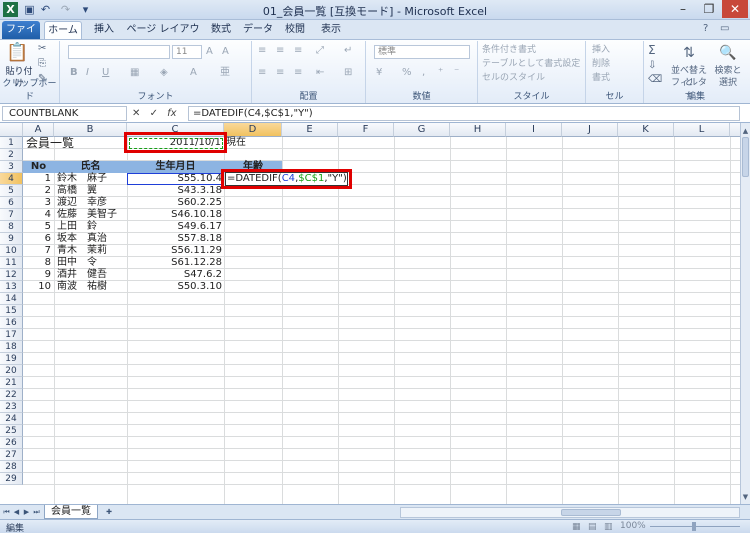 This screenshot has height=533, width=750. Describe the element at coordinates (11, 275) in the screenshot. I see `row-header-12: 12` at that location.